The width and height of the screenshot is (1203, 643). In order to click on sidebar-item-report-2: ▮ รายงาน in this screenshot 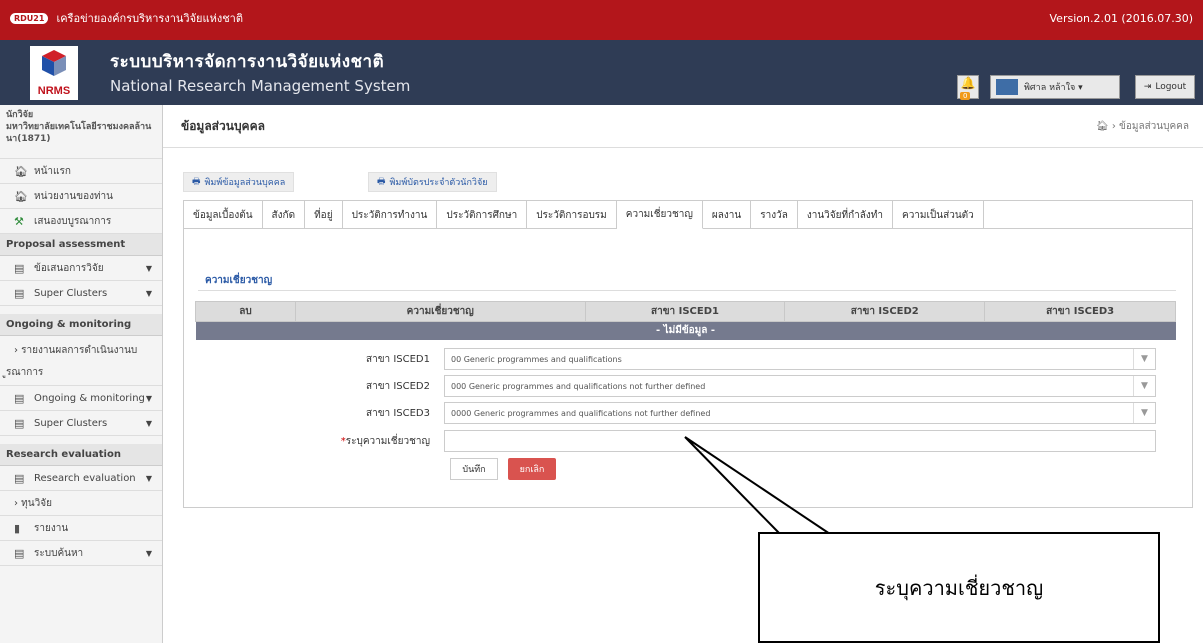, I will do `click(81, 528)`.